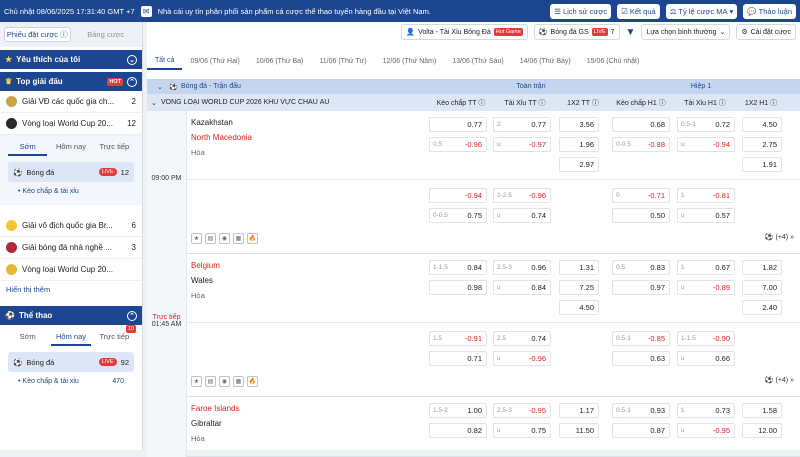 Image resolution: width=800 pixels, height=457 pixels. I want to click on odds-button: 1 0.67, so click(706, 267).